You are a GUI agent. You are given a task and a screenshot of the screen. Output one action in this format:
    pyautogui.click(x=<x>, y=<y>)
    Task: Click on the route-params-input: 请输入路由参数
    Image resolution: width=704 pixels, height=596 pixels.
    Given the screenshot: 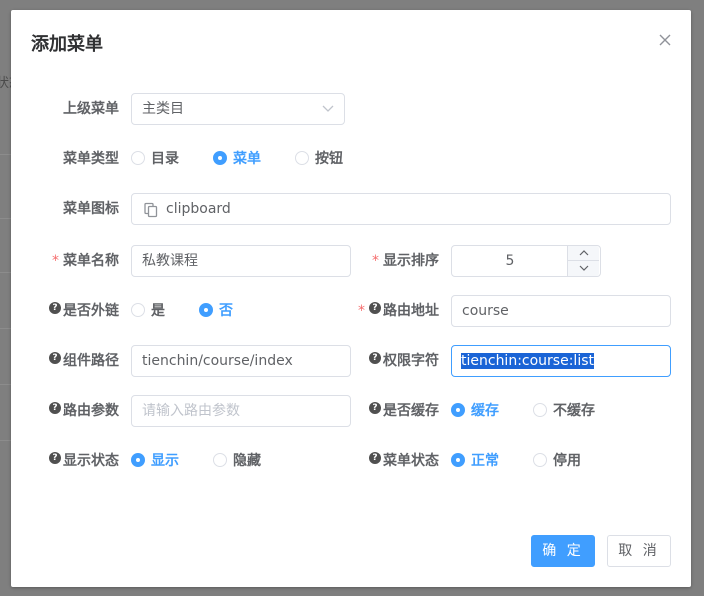 What is the action you would take?
    pyautogui.click(x=241, y=411)
    